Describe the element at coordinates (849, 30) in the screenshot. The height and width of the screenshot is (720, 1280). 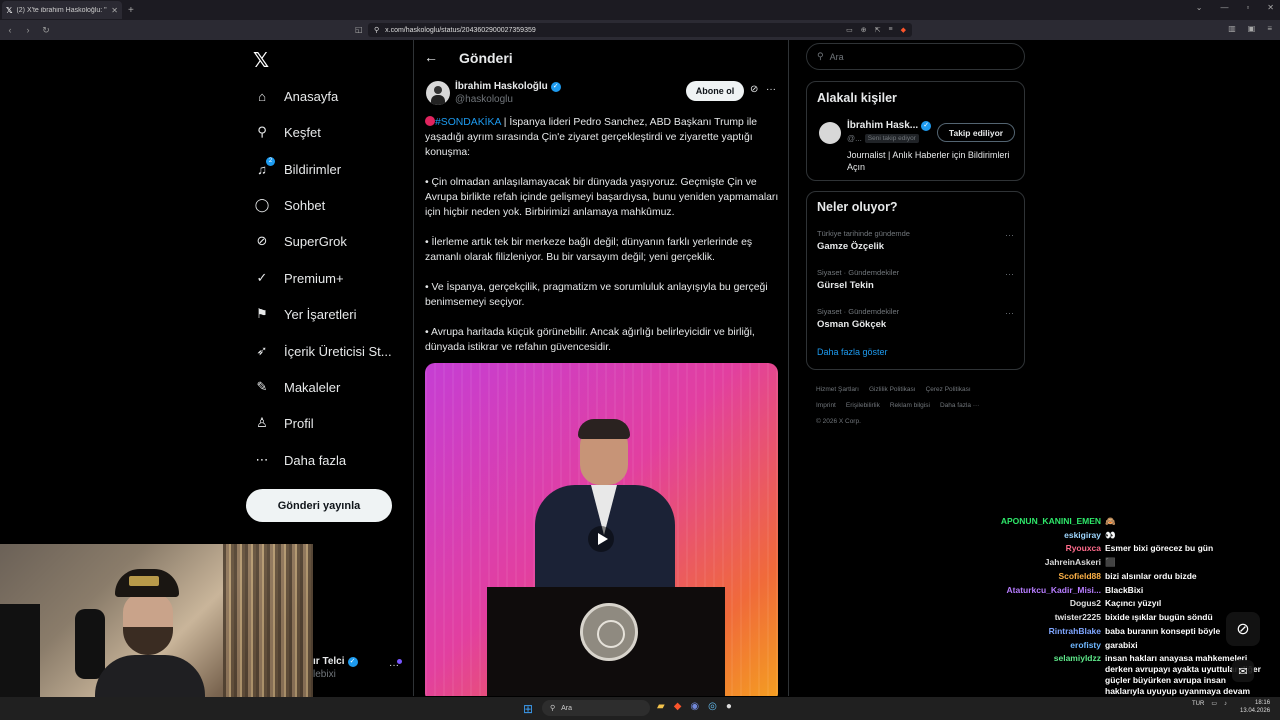
I see `cast-icon: ▭` at that location.